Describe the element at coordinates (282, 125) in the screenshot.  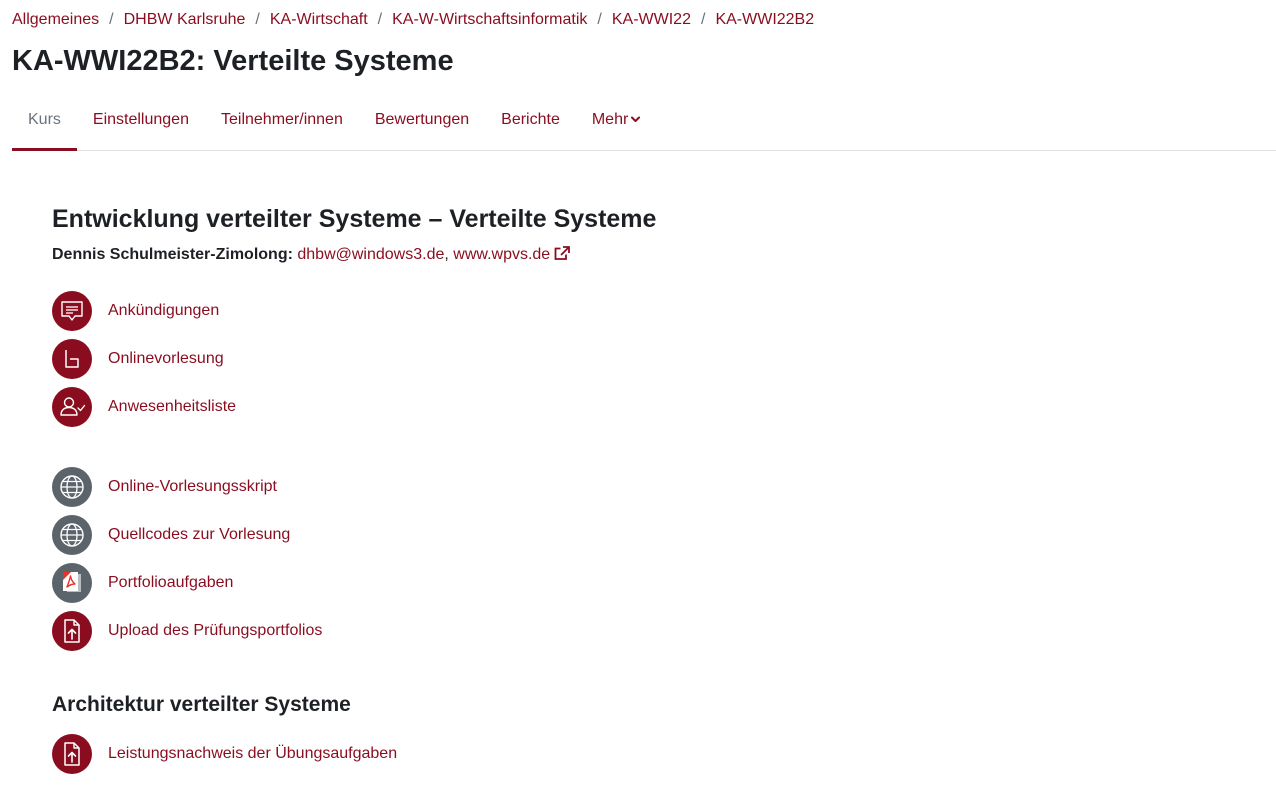
I see `tab-teilnehmer: Teilnehmer/innen` at that location.